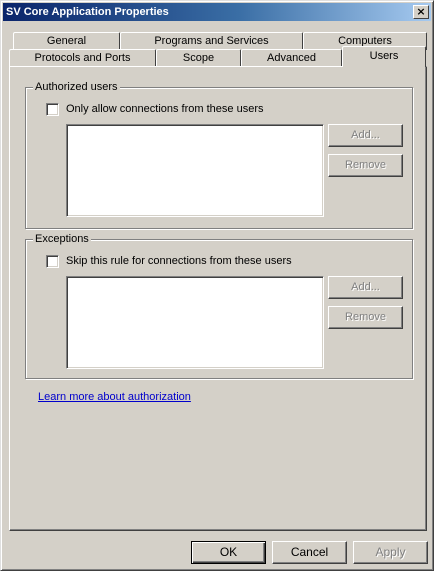 The height and width of the screenshot is (571, 434). I want to click on tab-protocols-and-ports: Protocols and Ports, so click(82, 58).